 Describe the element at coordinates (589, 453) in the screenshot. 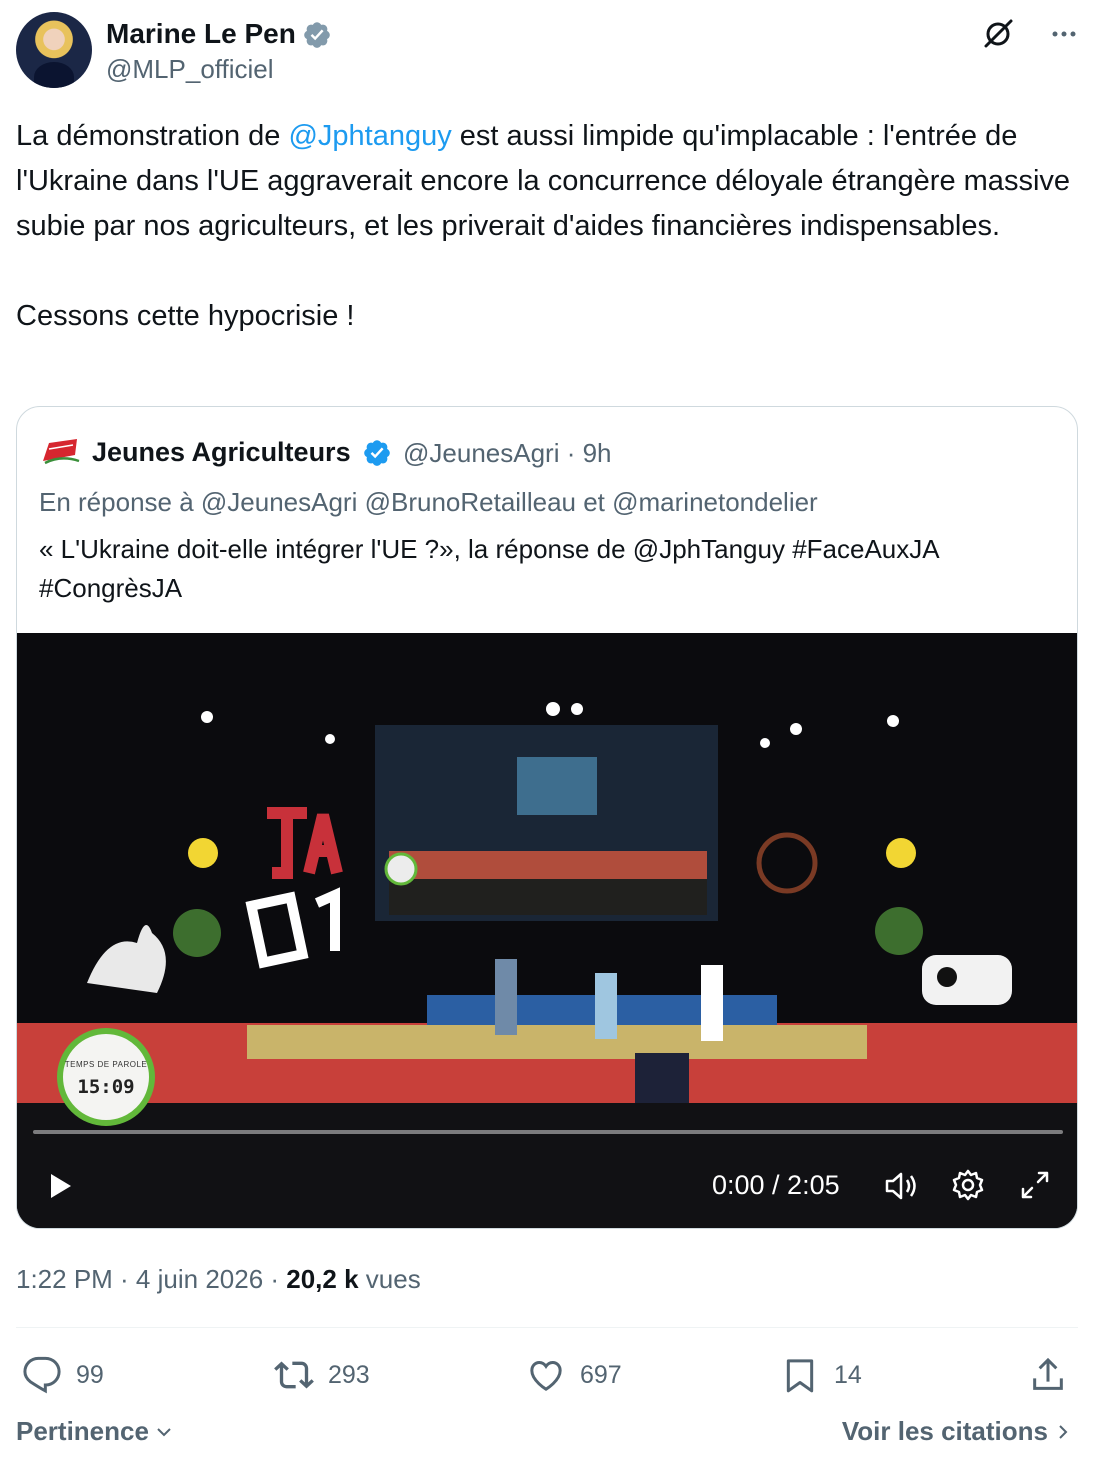

I see `quote-time: · 9h` at that location.